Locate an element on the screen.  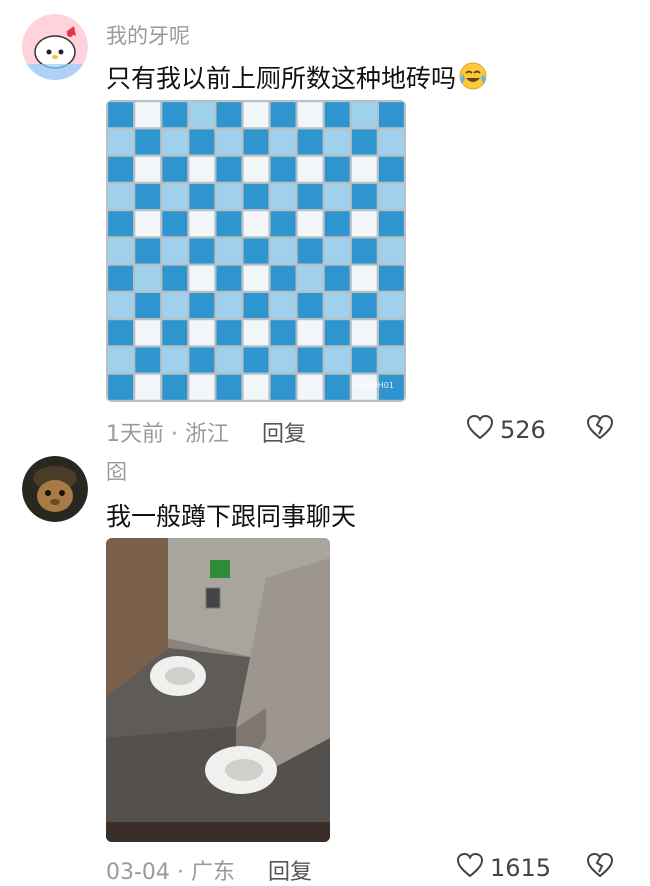
like-count: 526 is located at coordinates (523, 430).